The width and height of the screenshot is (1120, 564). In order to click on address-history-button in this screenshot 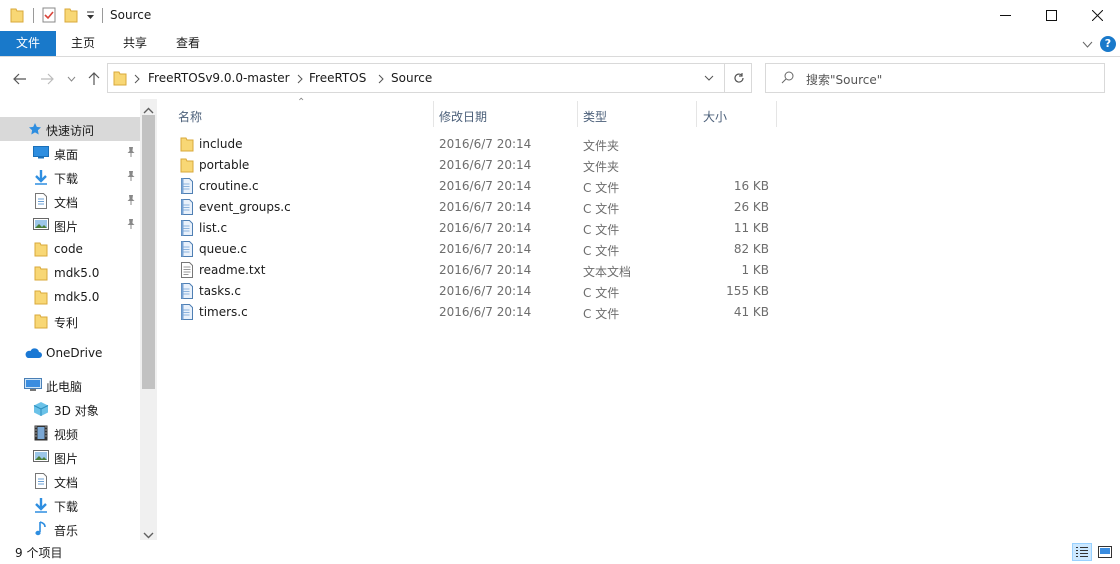, I will do `click(709, 78)`.